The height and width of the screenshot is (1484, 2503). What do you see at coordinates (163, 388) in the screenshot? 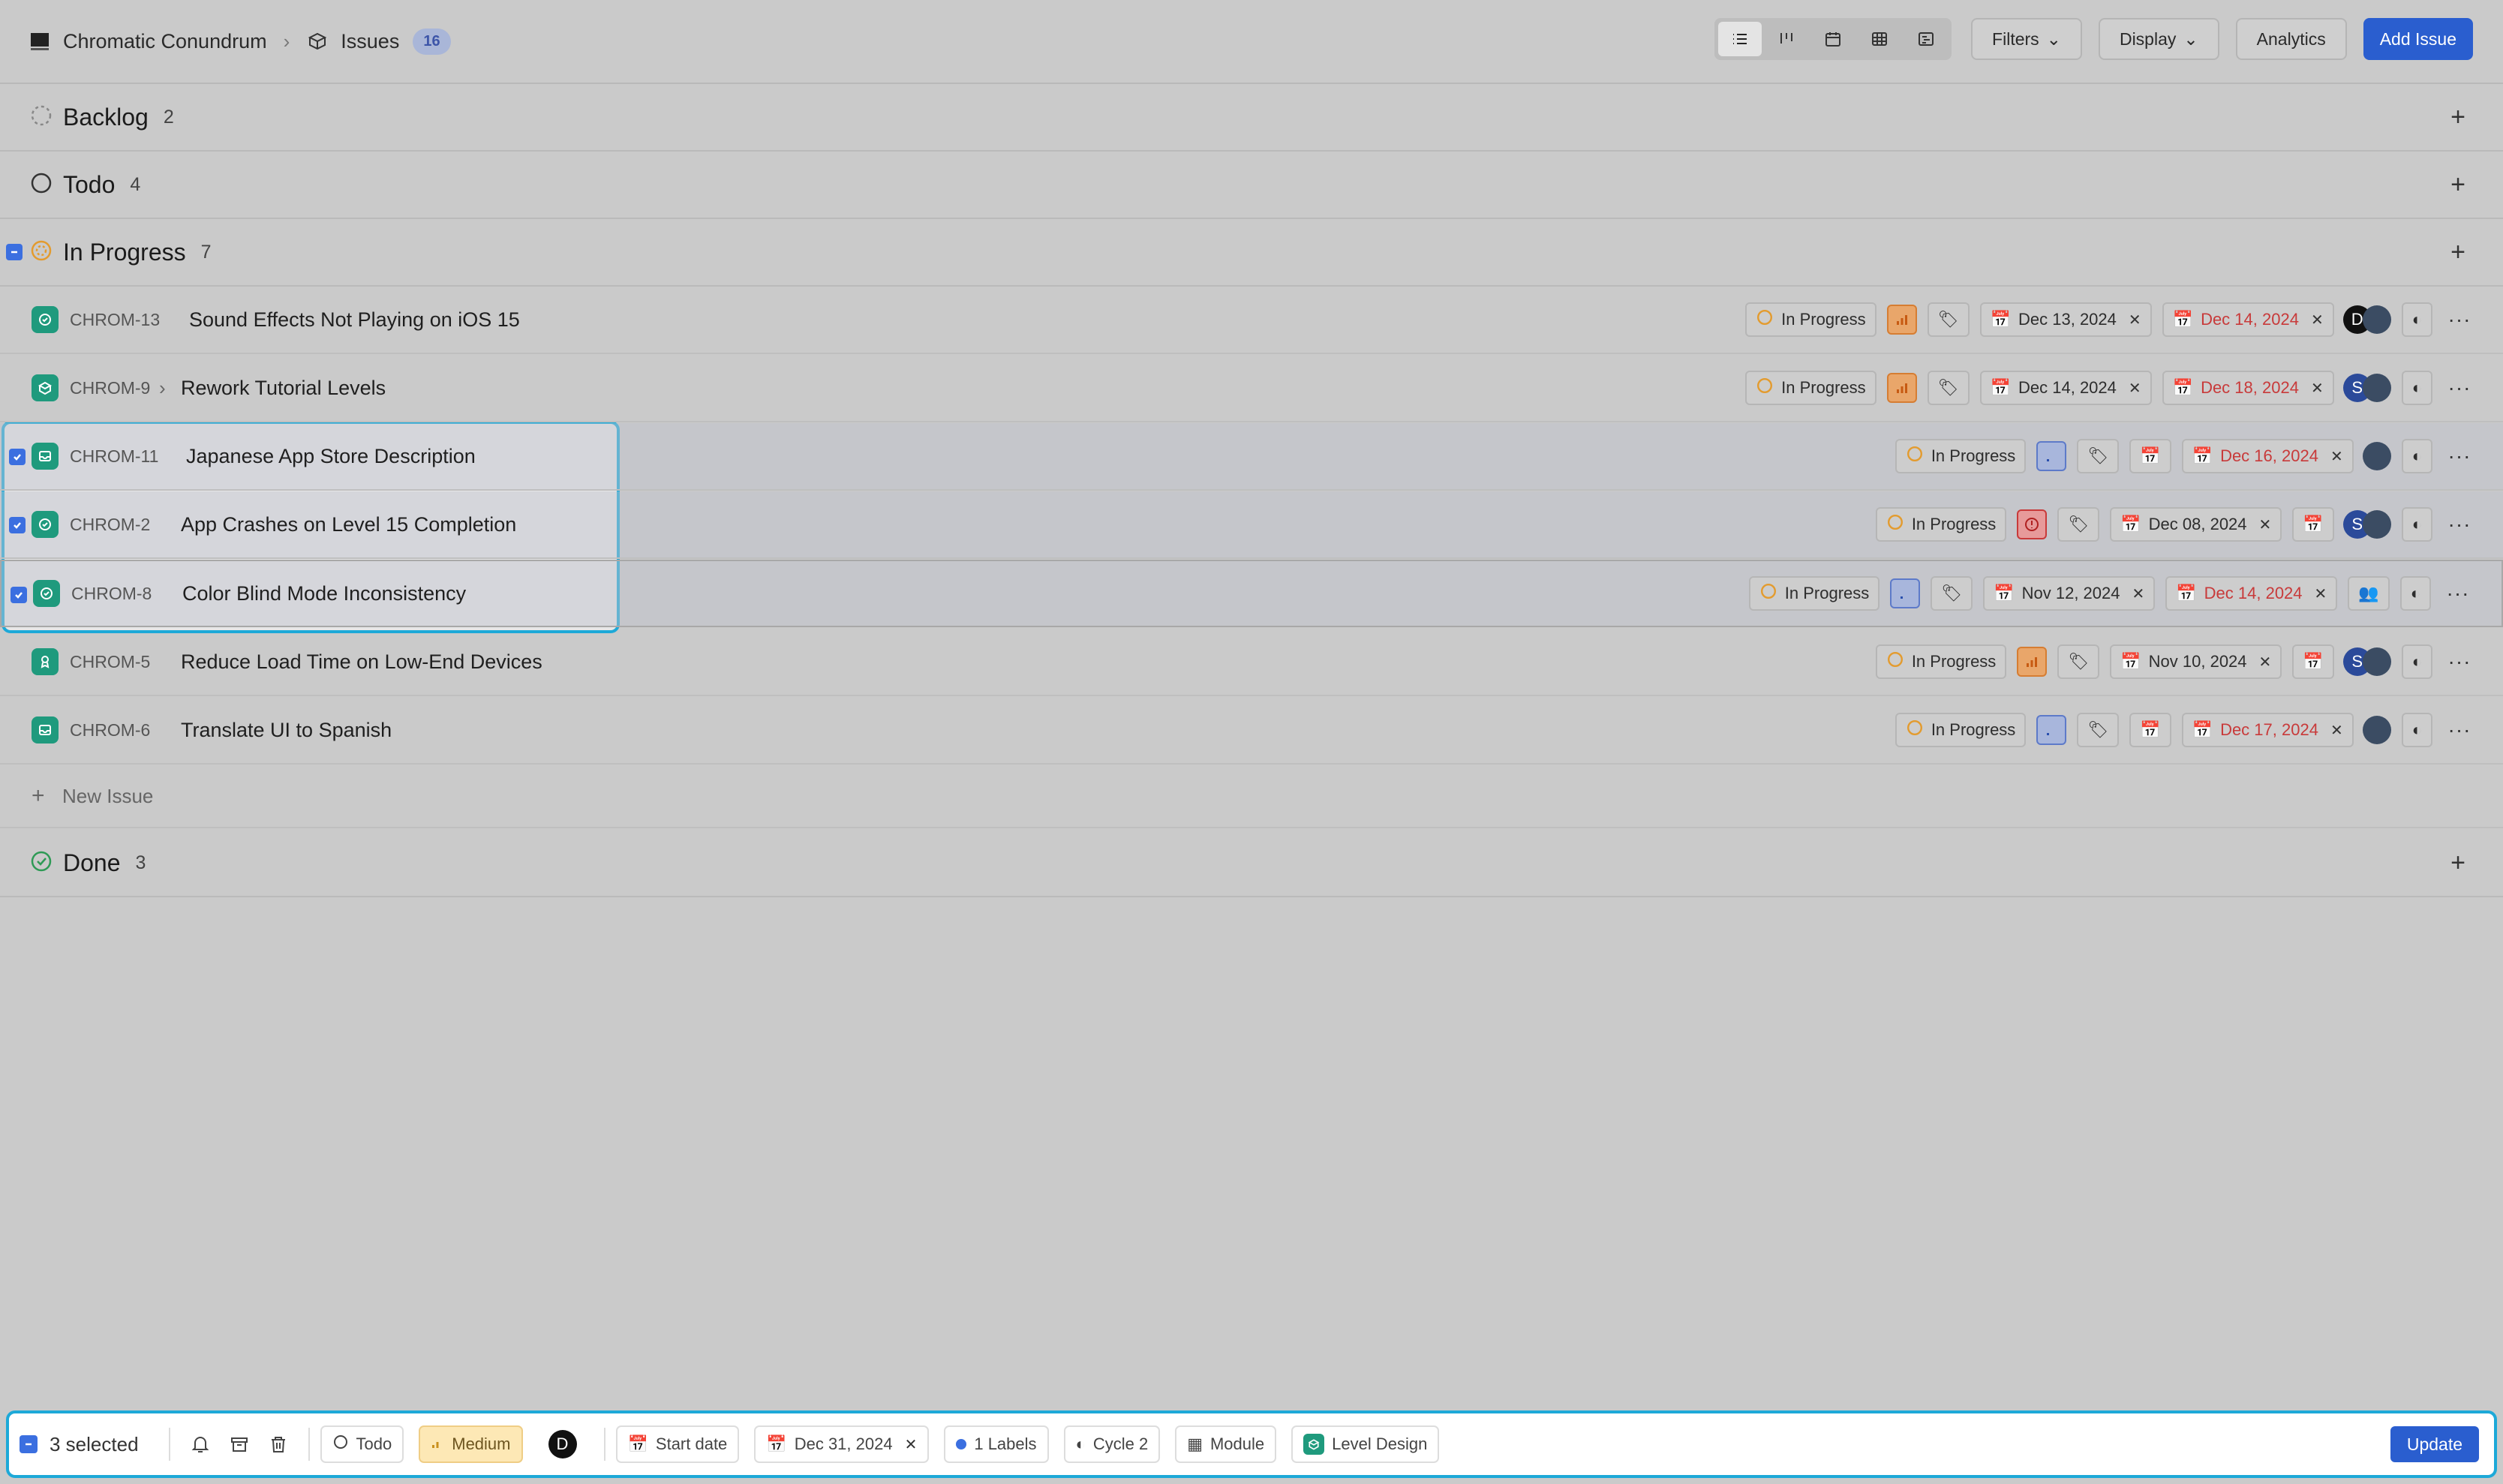
I see `chevron-right-icon: ›` at bounding box center [163, 388].